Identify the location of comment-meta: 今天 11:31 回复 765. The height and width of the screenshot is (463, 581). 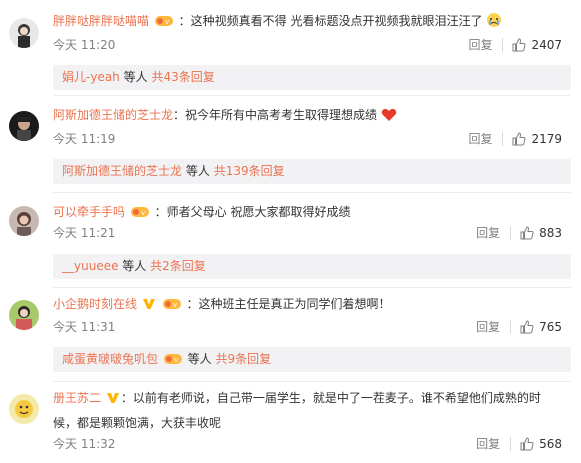
(312, 327).